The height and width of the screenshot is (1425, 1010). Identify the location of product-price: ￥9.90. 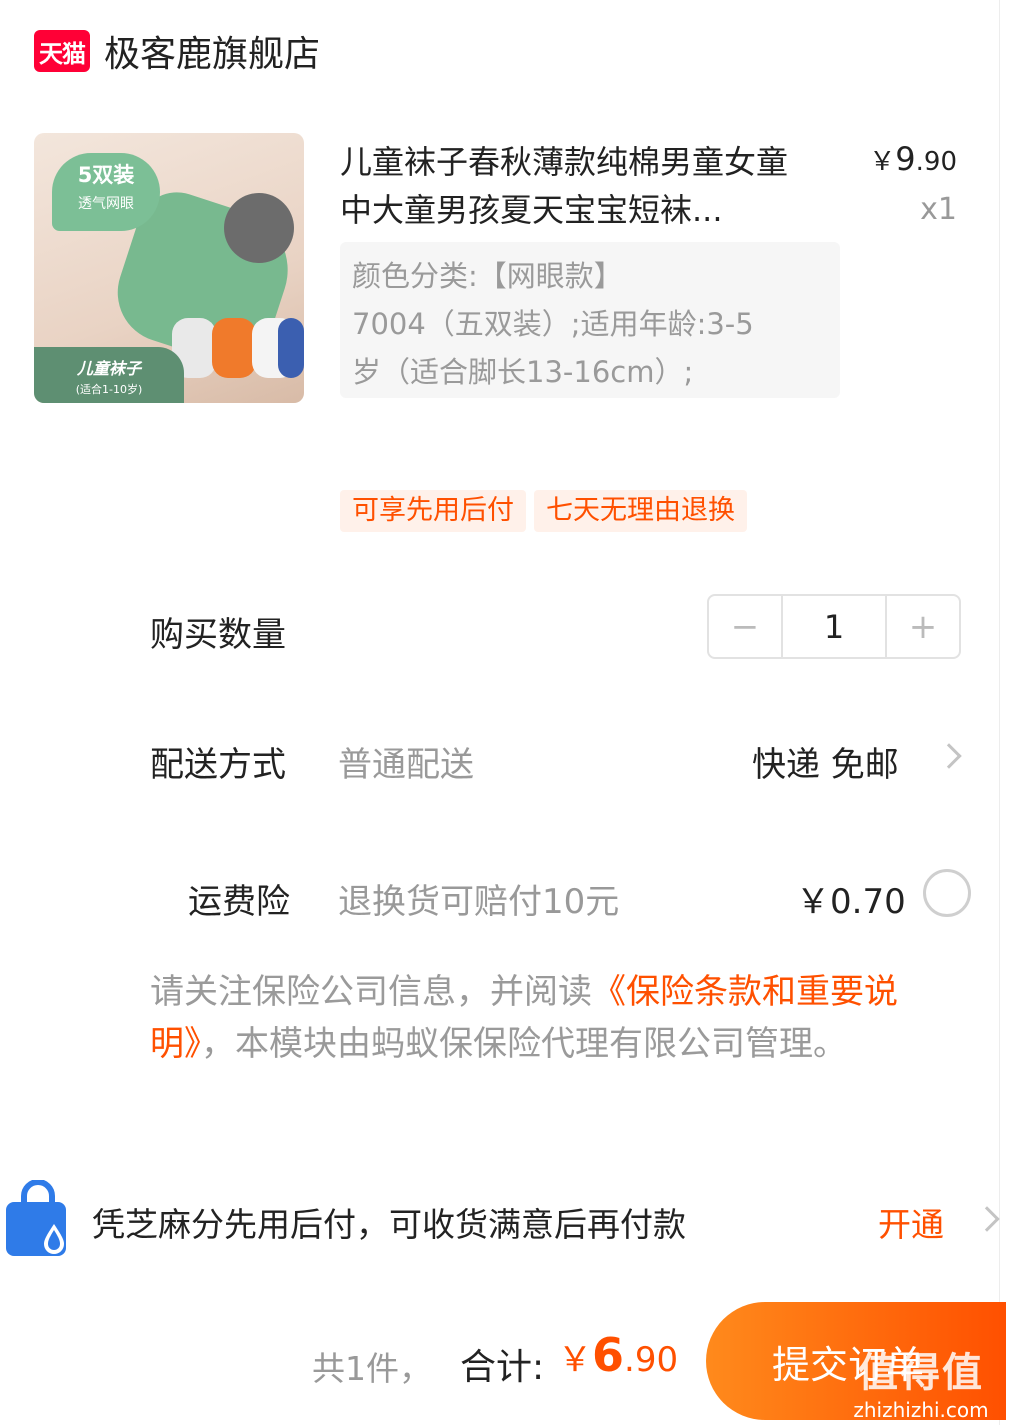
(913, 159).